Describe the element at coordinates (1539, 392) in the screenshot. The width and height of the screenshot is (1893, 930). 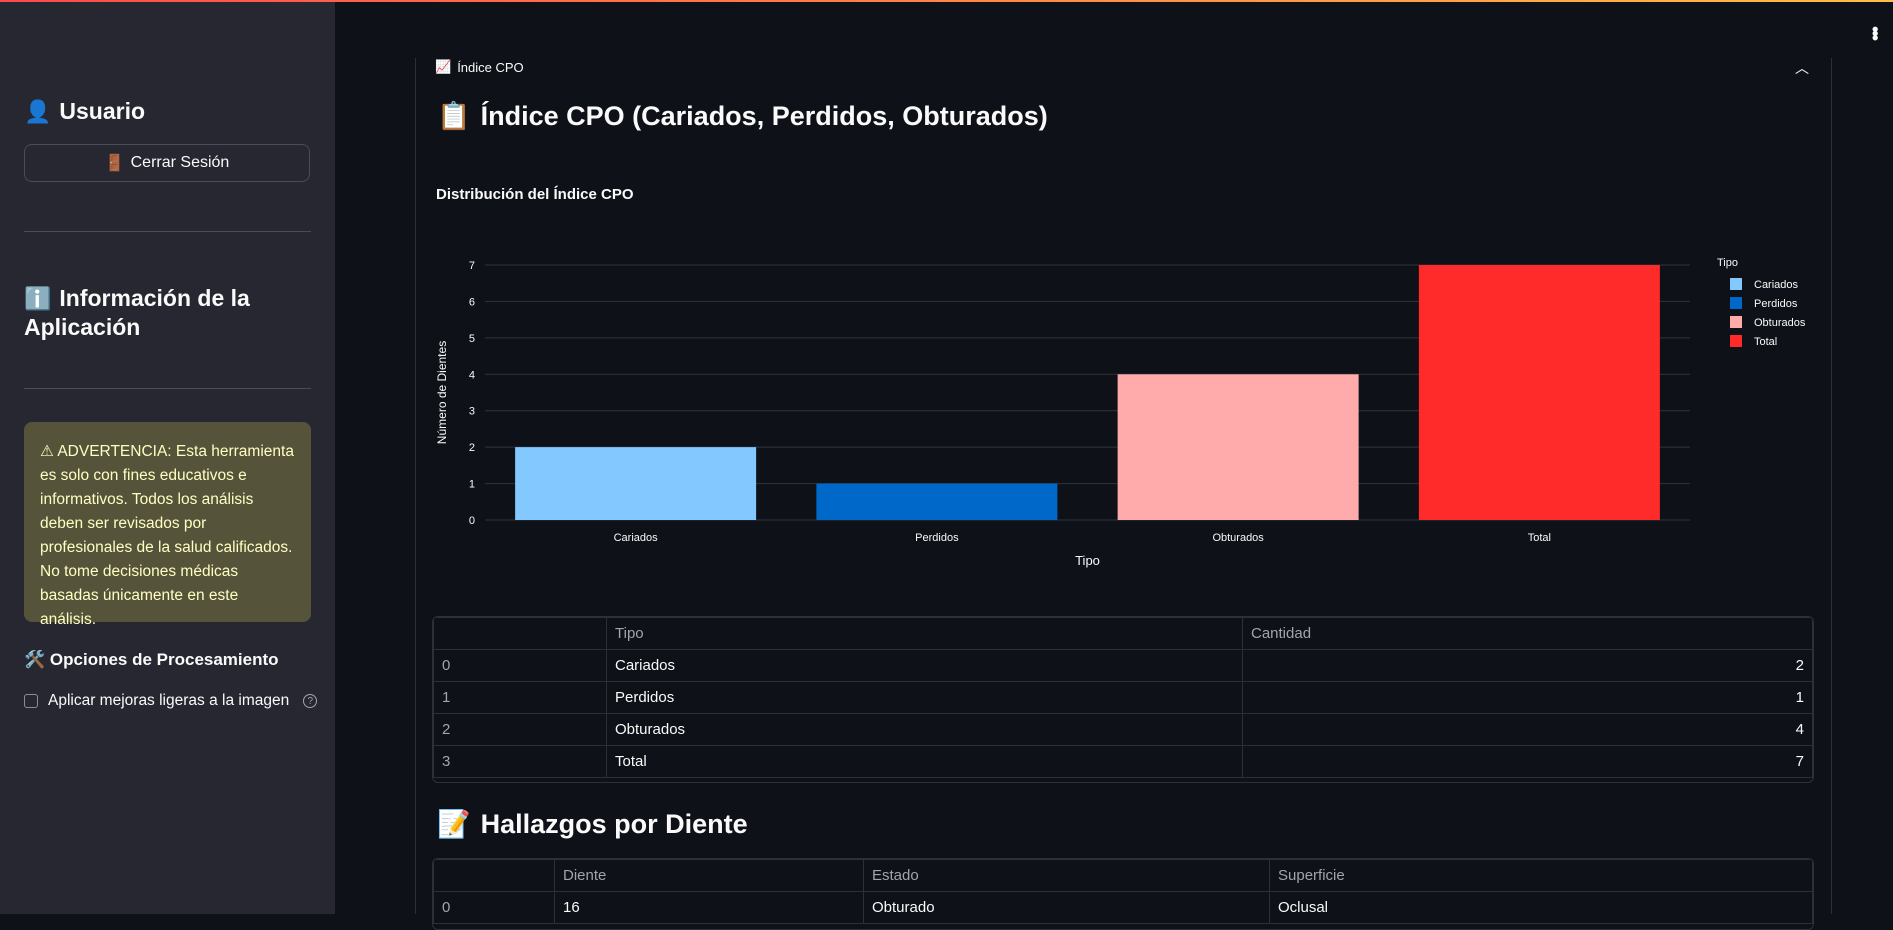
I see `bar-total` at that location.